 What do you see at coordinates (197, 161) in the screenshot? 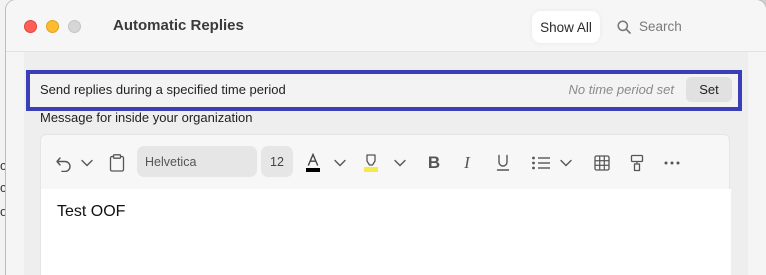
I see `font-family-select: Helvetica` at bounding box center [197, 161].